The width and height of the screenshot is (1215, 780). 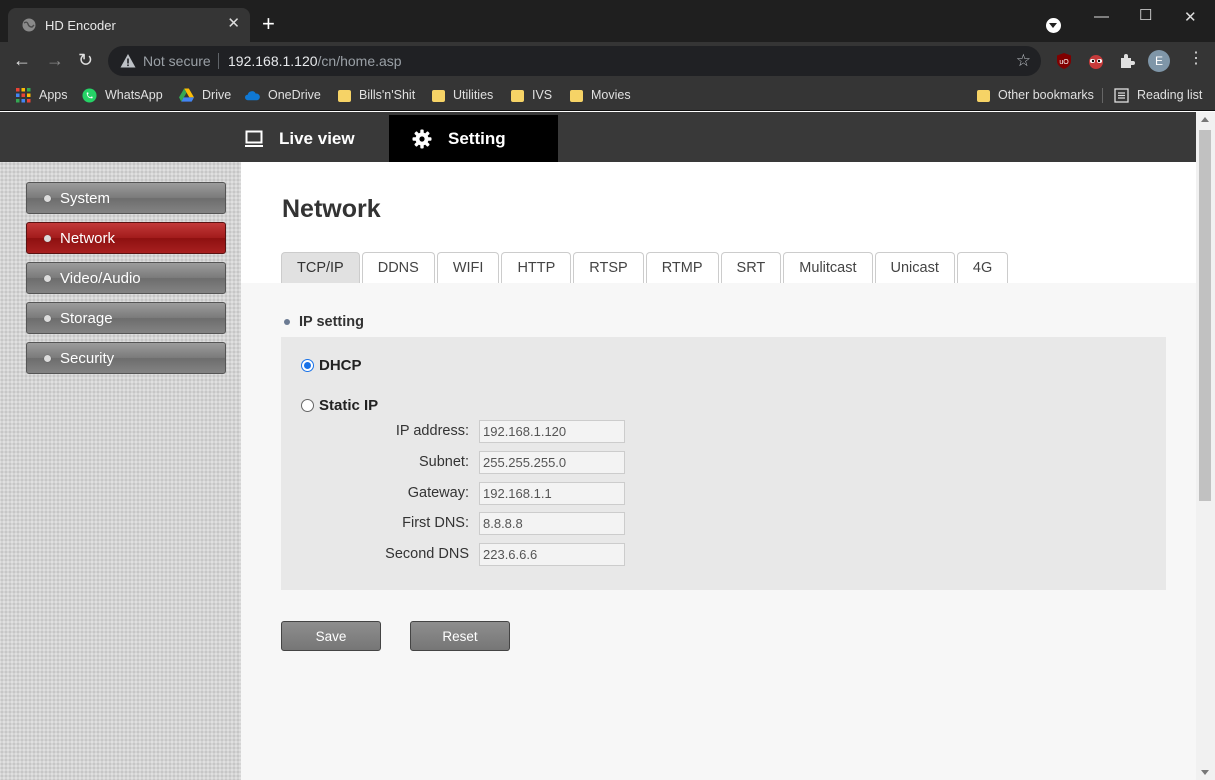 I want to click on tab-srt: SRT, so click(x=751, y=267).